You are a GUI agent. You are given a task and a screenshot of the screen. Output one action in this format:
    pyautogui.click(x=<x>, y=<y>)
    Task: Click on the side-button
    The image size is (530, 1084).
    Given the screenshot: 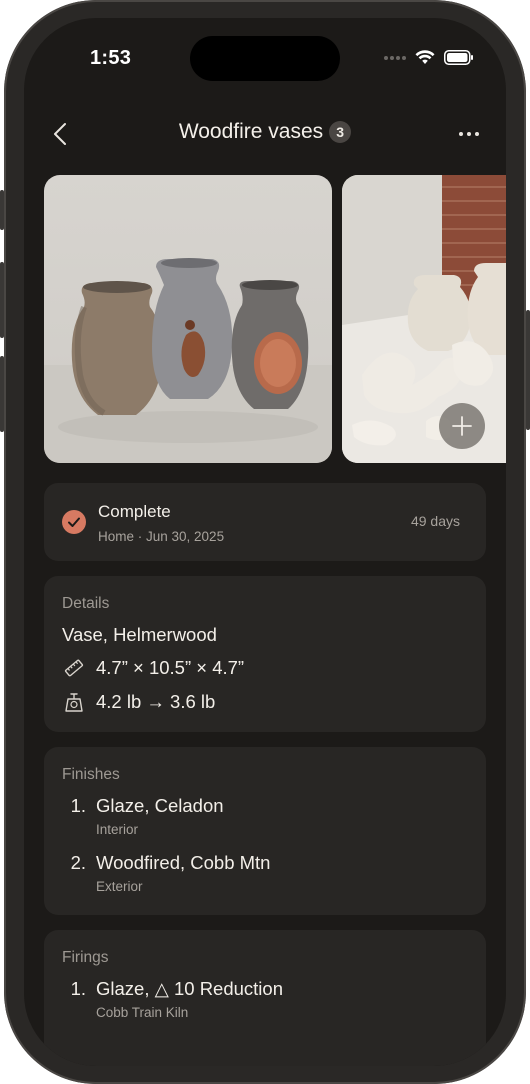 What is the action you would take?
    pyautogui.click(x=528, y=370)
    